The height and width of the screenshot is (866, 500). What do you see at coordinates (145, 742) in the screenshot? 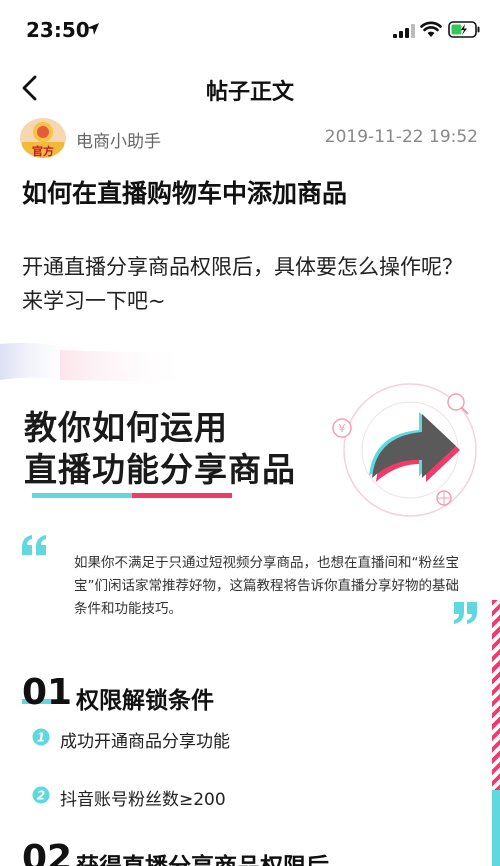
I see `list-item: 成功开通商品分享功能` at bounding box center [145, 742].